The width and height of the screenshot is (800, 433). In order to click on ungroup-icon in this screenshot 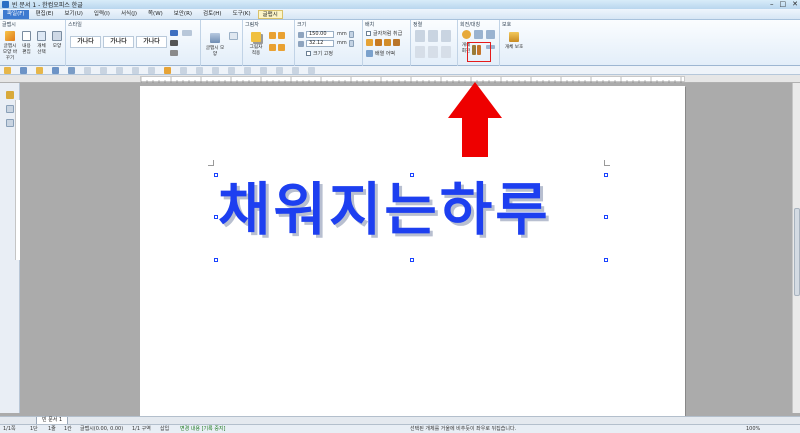, I will do `click(433, 52)`.